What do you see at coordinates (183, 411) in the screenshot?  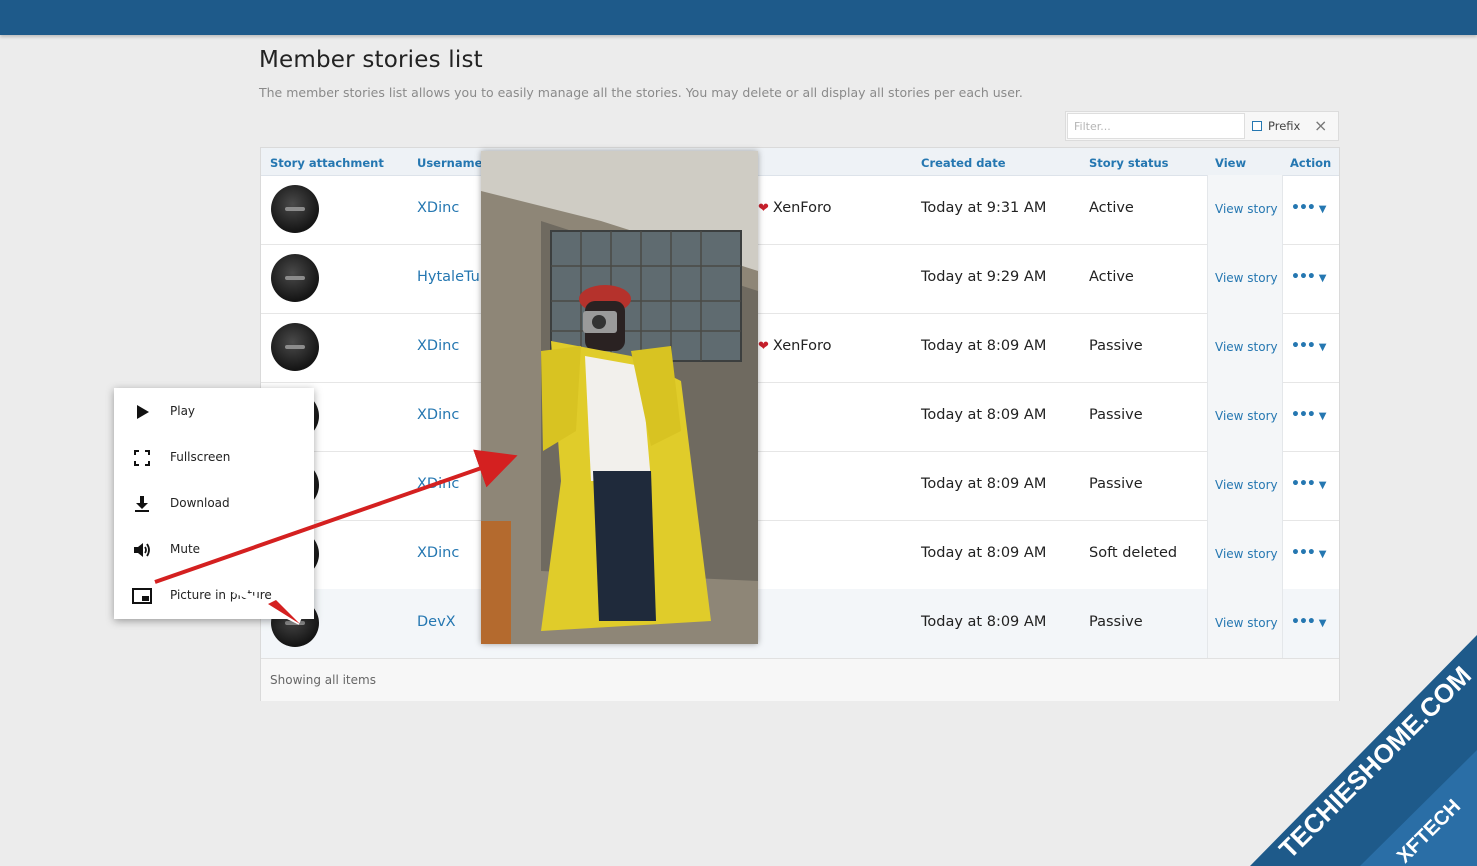 I see `menu-item-label: Play` at bounding box center [183, 411].